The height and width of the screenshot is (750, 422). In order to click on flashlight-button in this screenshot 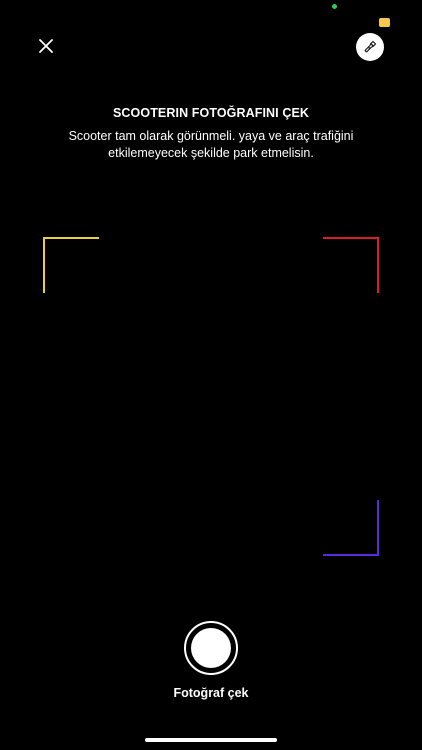, I will do `click(370, 47)`.